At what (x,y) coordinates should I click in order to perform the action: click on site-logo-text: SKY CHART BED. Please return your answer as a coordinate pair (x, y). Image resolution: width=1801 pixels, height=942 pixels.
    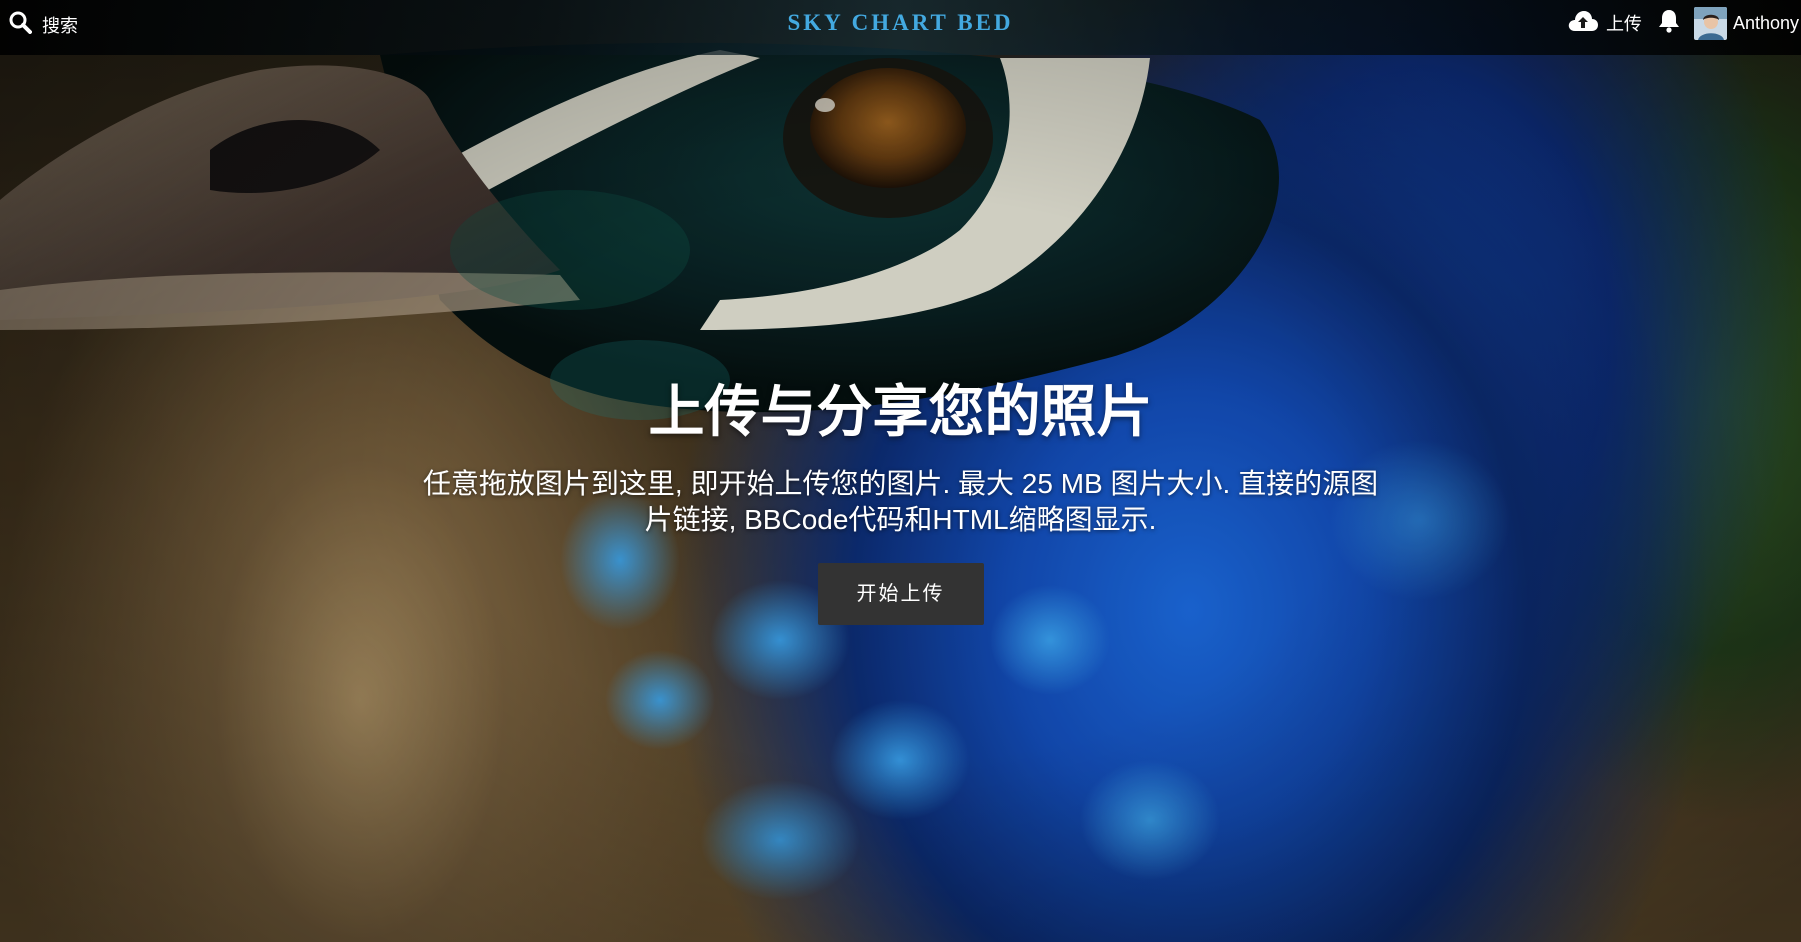
    Looking at the image, I should click on (900, 22).